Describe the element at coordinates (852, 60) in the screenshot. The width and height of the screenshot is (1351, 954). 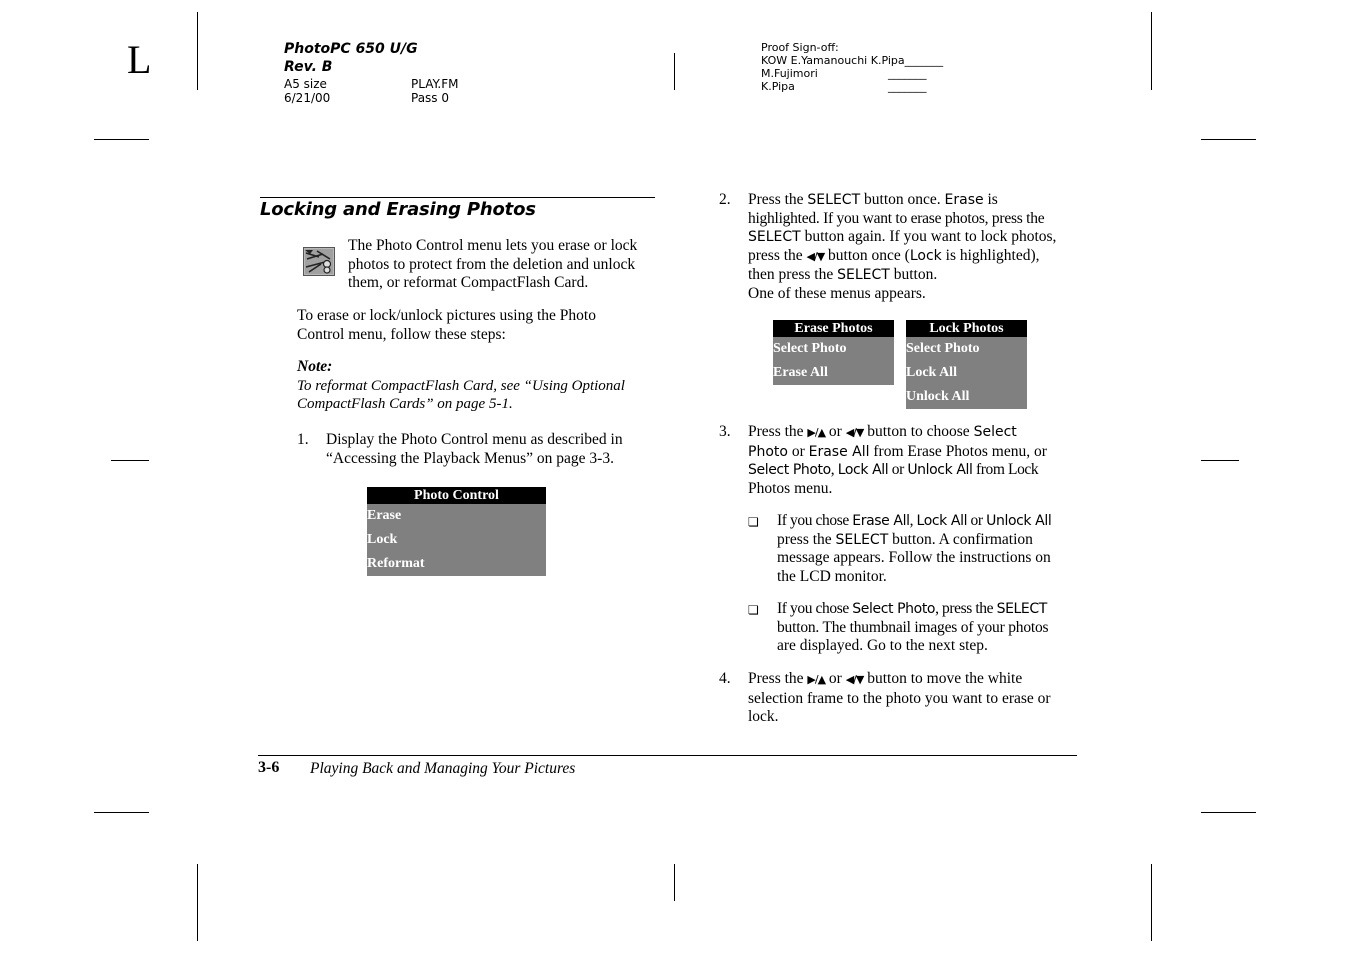
I see `proof-line: KOW E.Yamanouchi K.Pipa_______` at that location.